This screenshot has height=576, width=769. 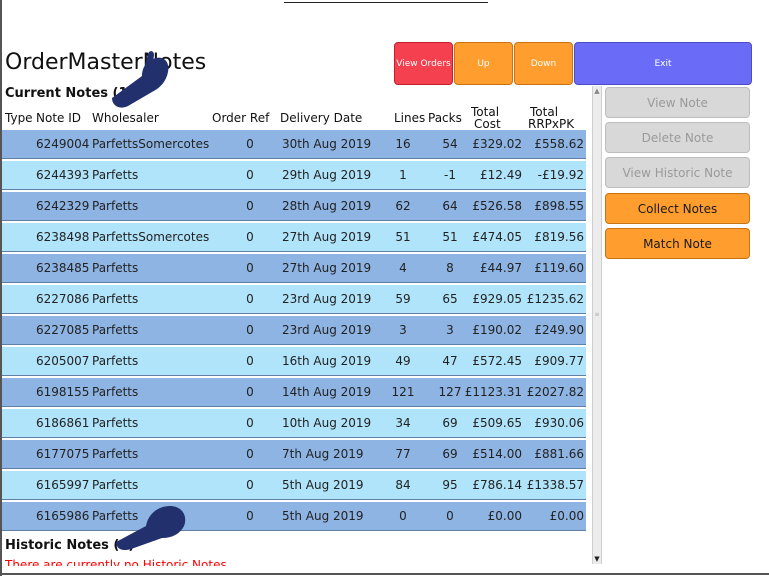 I want to click on note-id-cell: 6165986, so click(x=63, y=516).